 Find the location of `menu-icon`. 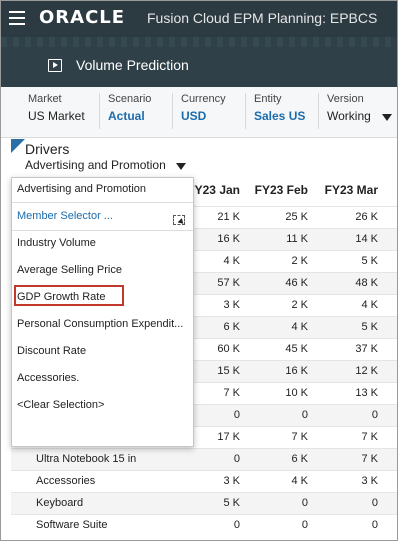

menu-icon is located at coordinates (17, 18).